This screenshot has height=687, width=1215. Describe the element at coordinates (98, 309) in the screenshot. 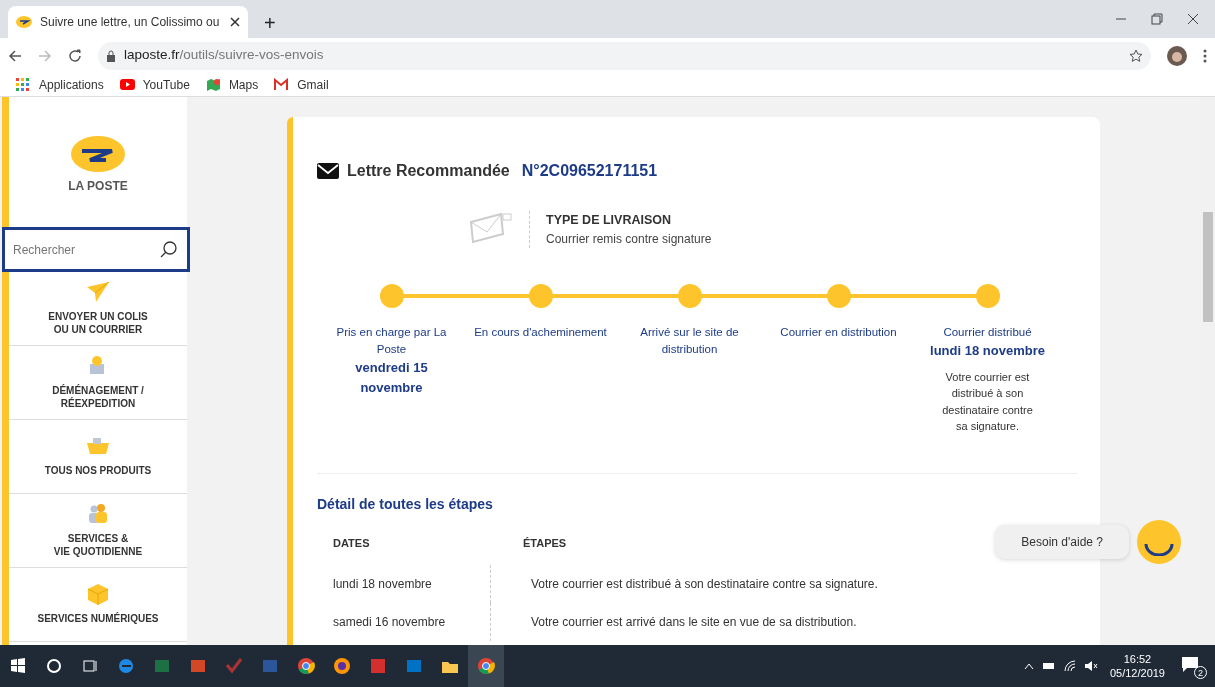

I see `nav-item: ENVOYER UN COLIS OU UN COURRIER` at that location.